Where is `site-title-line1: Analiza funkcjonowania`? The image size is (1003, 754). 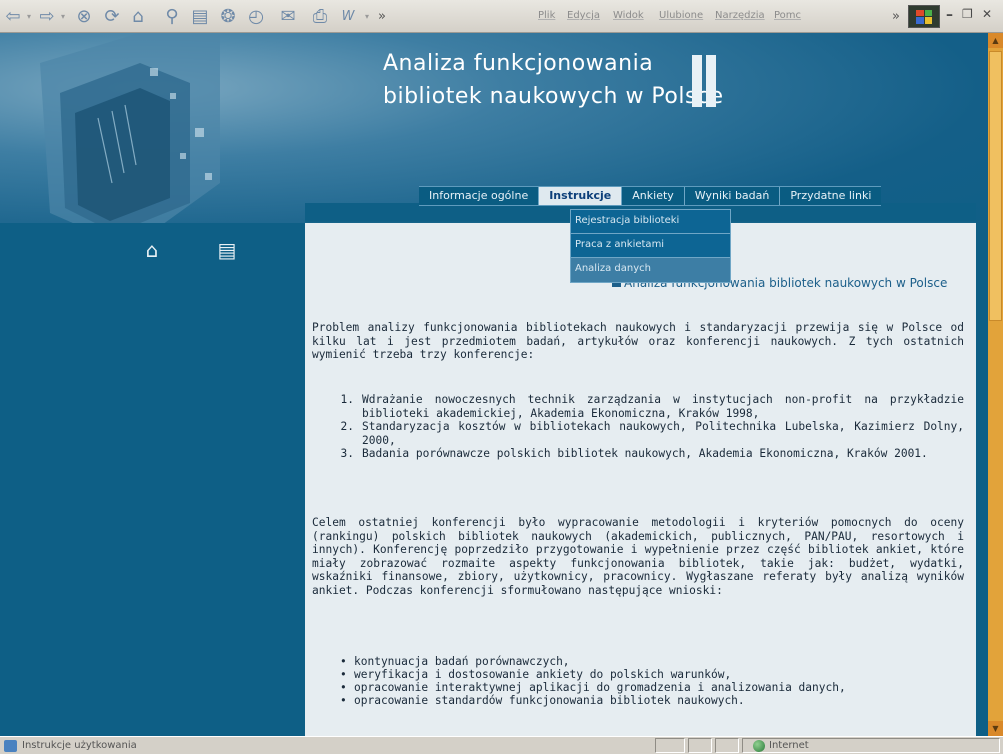
site-title-line1: Analiza funkcjonowania is located at coordinates (518, 63).